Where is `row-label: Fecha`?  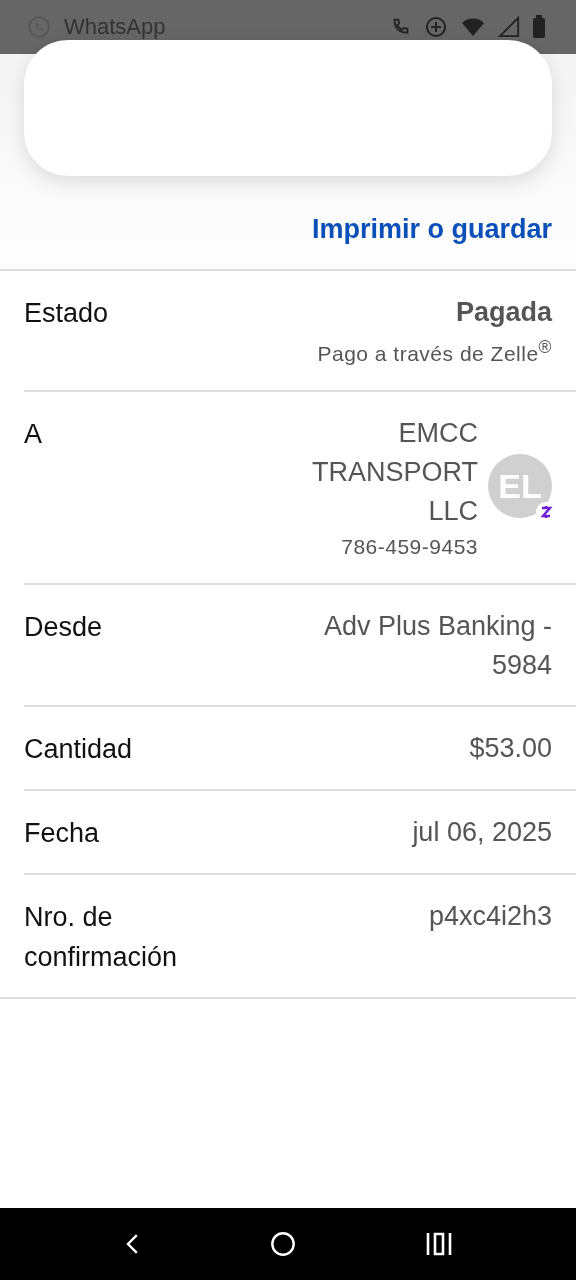
row-label: Fecha is located at coordinates (62, 833).